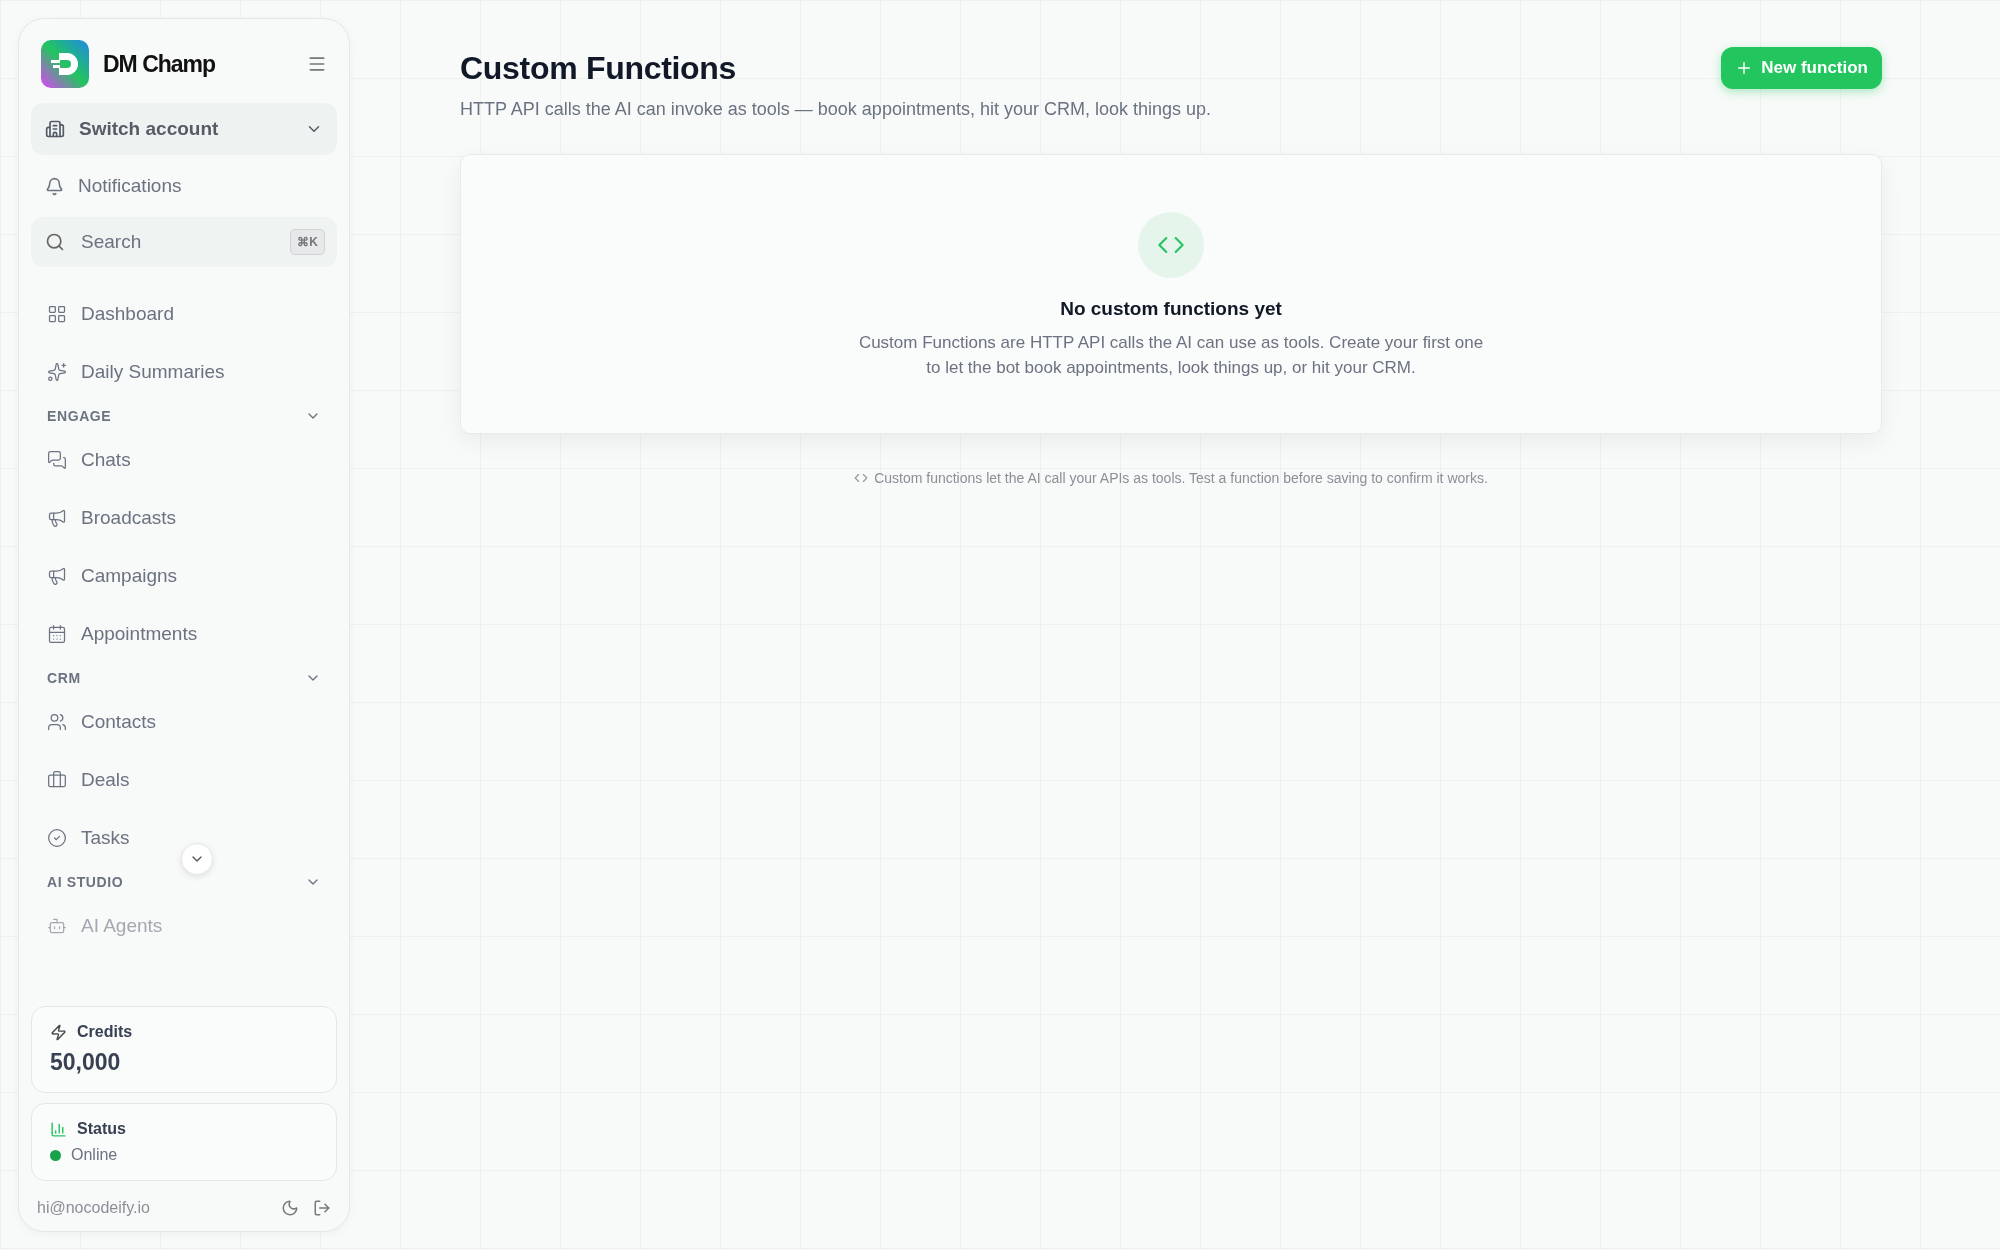 Image resolution: width=2000 pixels, height=1250 pixels. I want to click on nav-item: Broadcasts, so click(184, 518).